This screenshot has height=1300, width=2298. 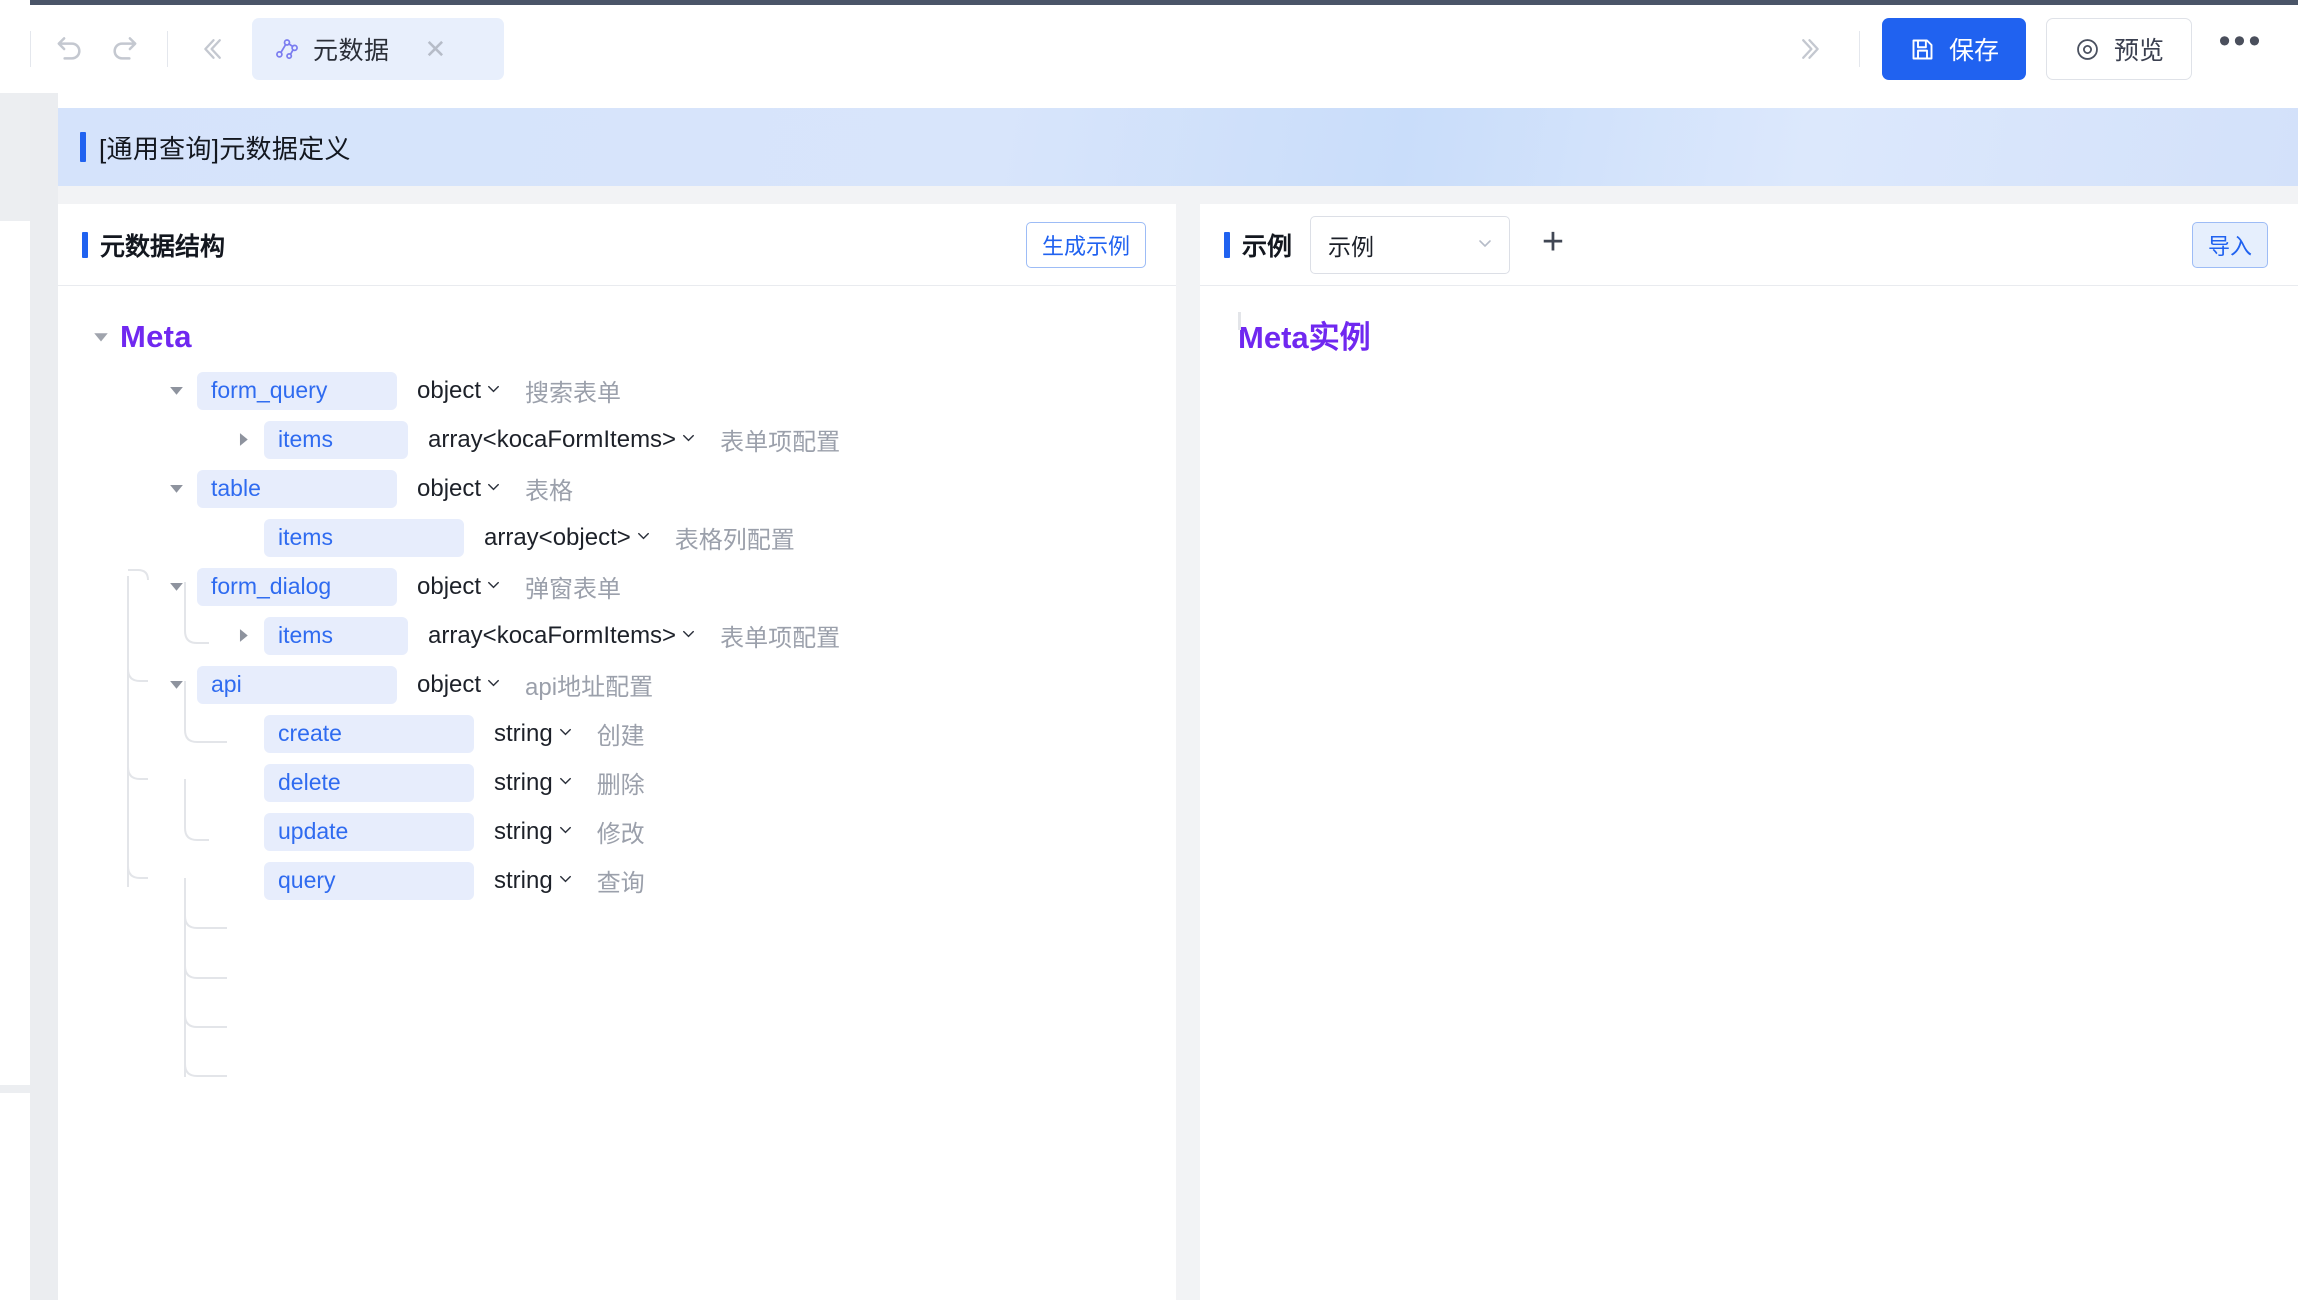 I want to click on field-name-input: create, so click(x=369, y=733).